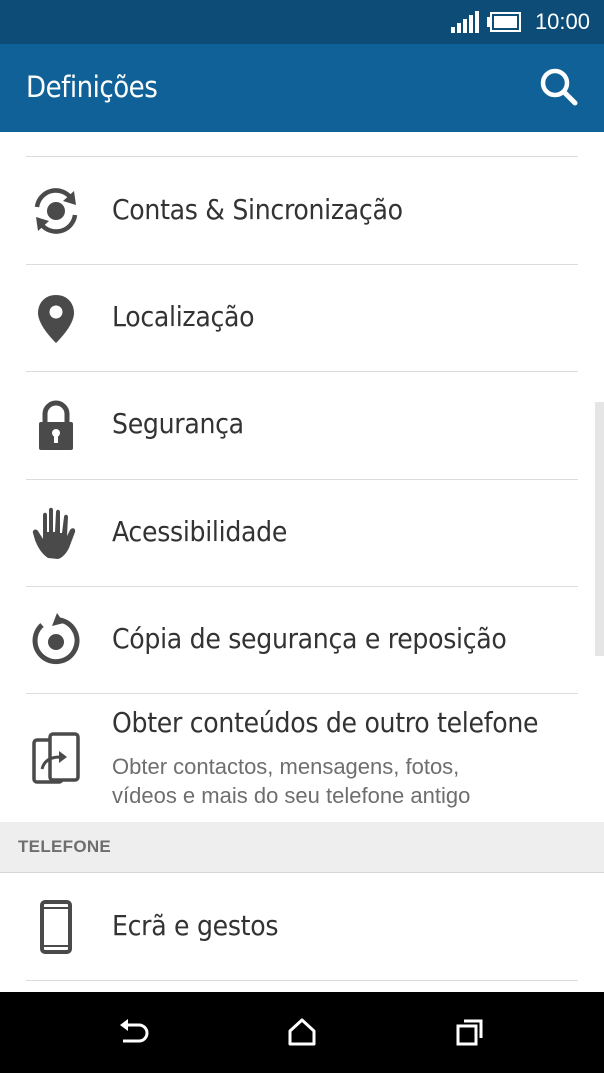 The height and width of the screenshot is (1073, 604). Describe the element at coordinates (56, 426) in the screenshot. I see `lock-icon` at that location.